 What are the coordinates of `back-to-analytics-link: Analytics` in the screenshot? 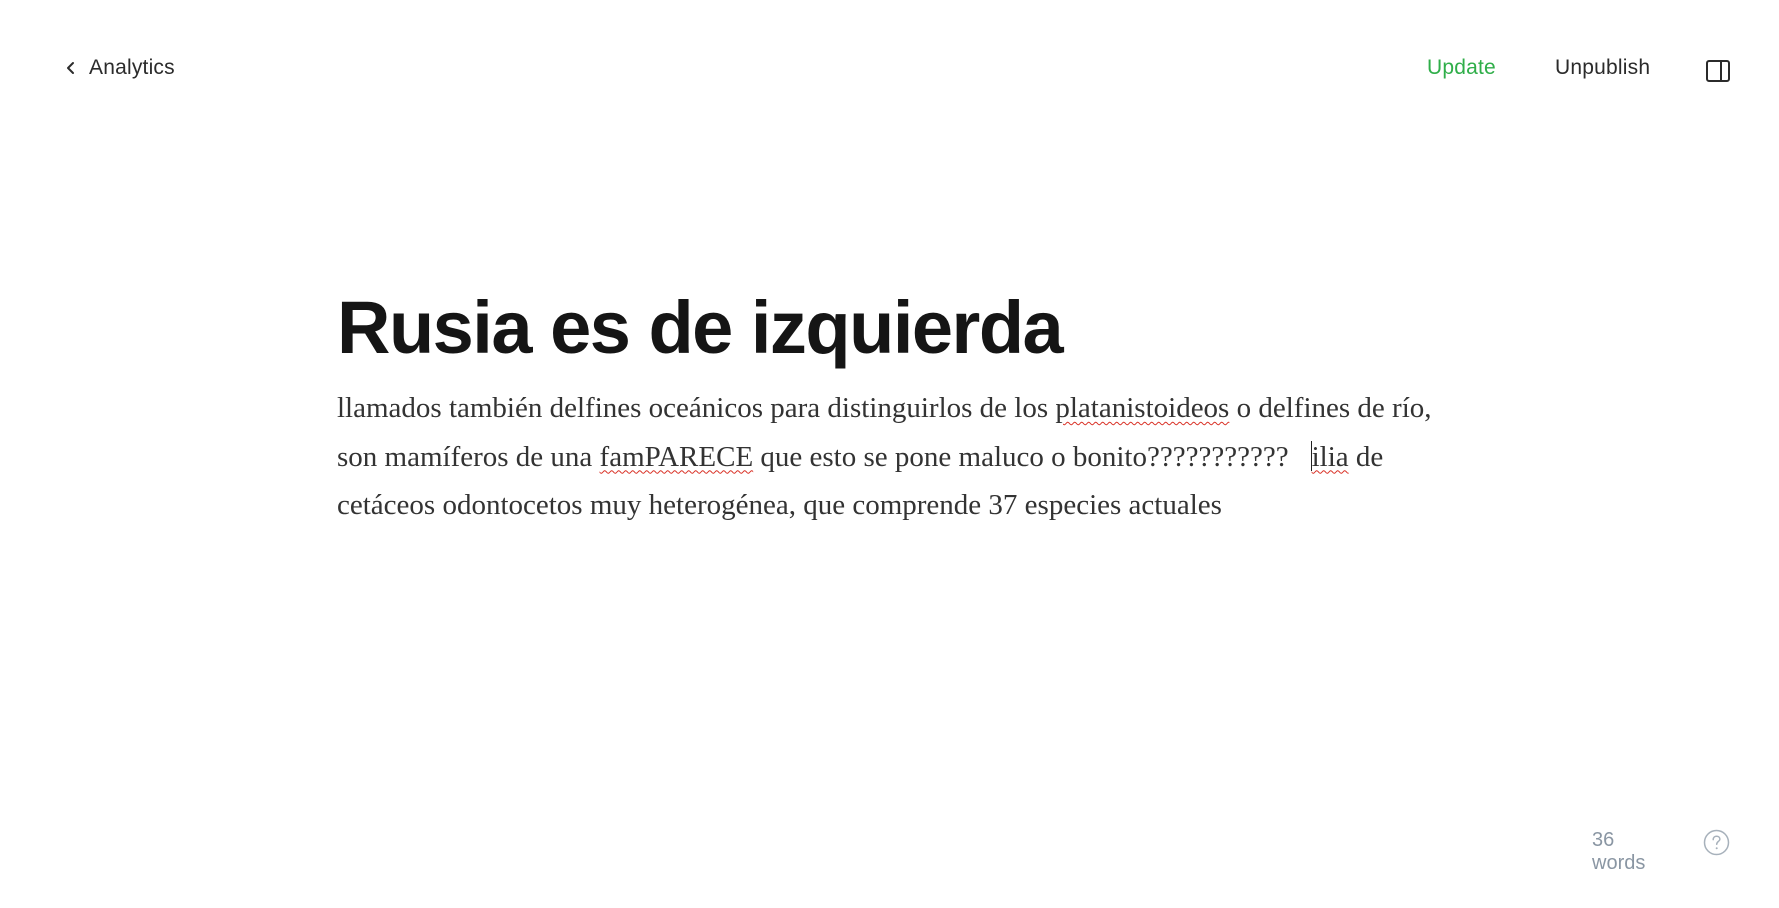 It's located at (119, 68).